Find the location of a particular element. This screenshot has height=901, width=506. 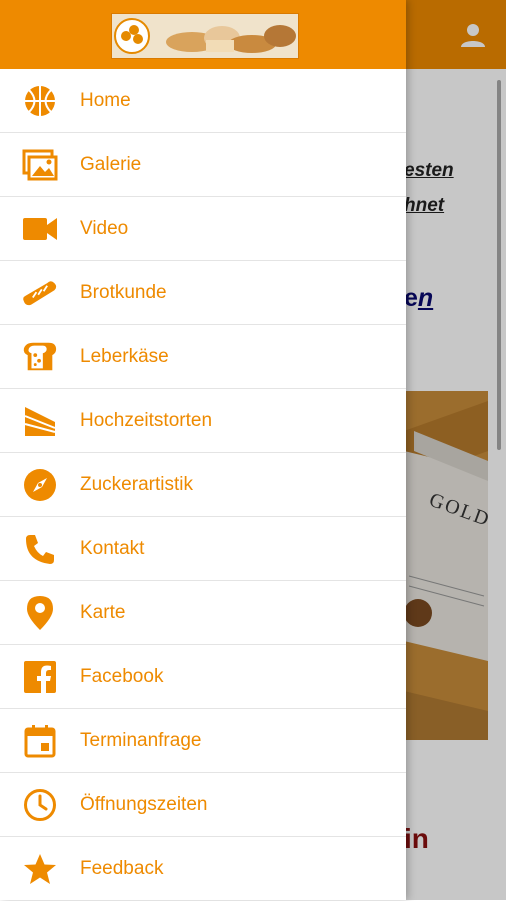

menu-label: Kontakt is located at coordinates (112, 548).